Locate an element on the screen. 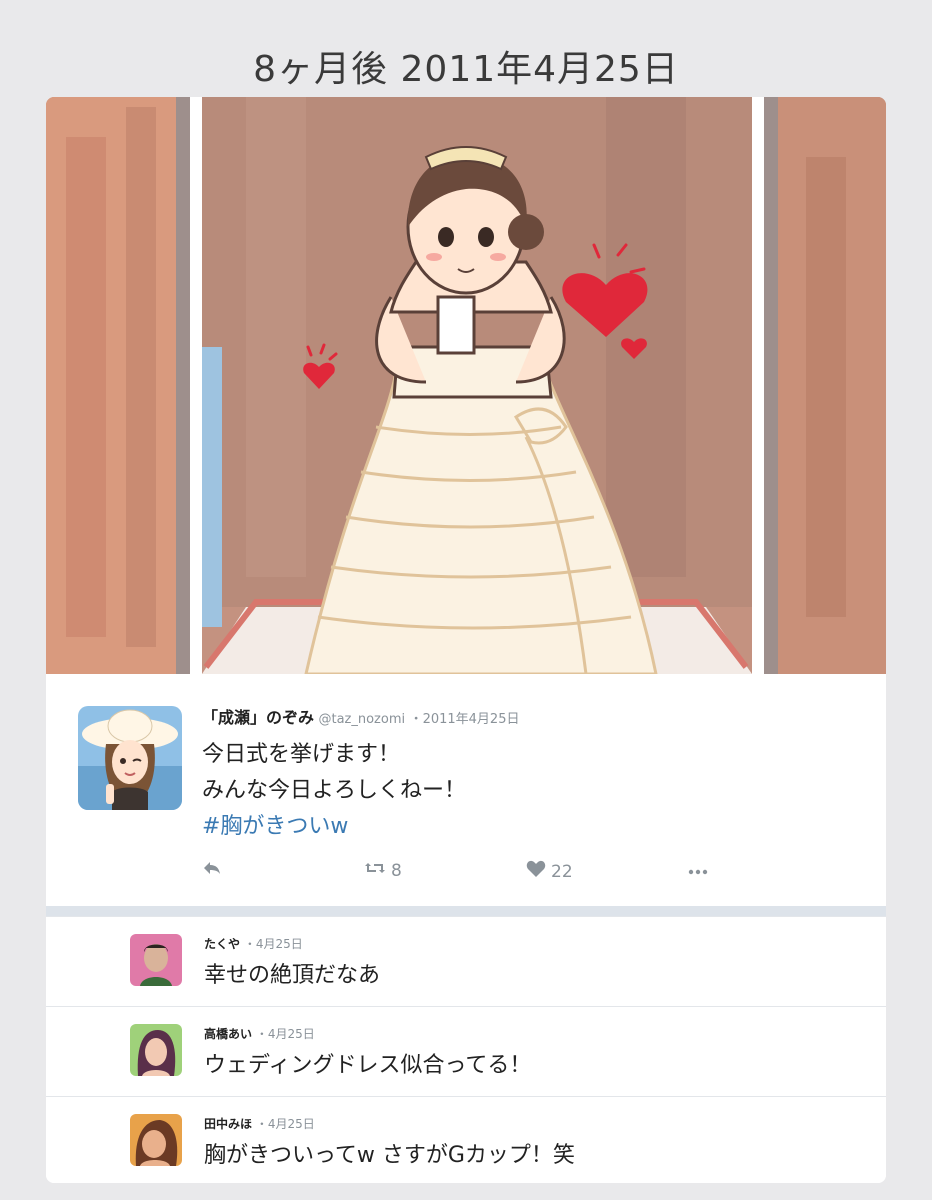  page-title: 8ヶ月後 2011年4月25日 is located at coordinates (466, 69).